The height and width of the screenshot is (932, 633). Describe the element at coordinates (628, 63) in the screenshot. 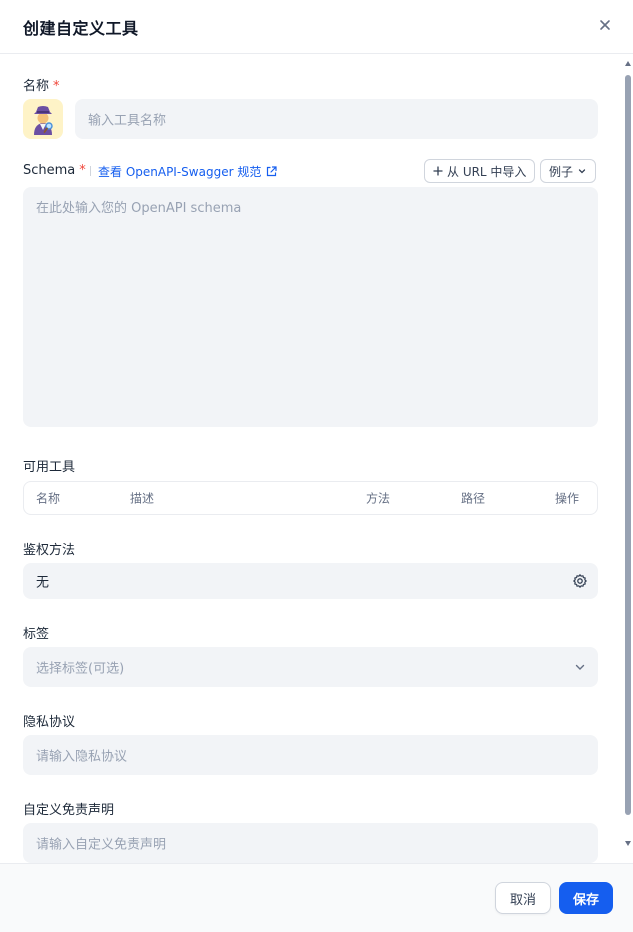

I see `scroll-up-arrow-icon` at that location.